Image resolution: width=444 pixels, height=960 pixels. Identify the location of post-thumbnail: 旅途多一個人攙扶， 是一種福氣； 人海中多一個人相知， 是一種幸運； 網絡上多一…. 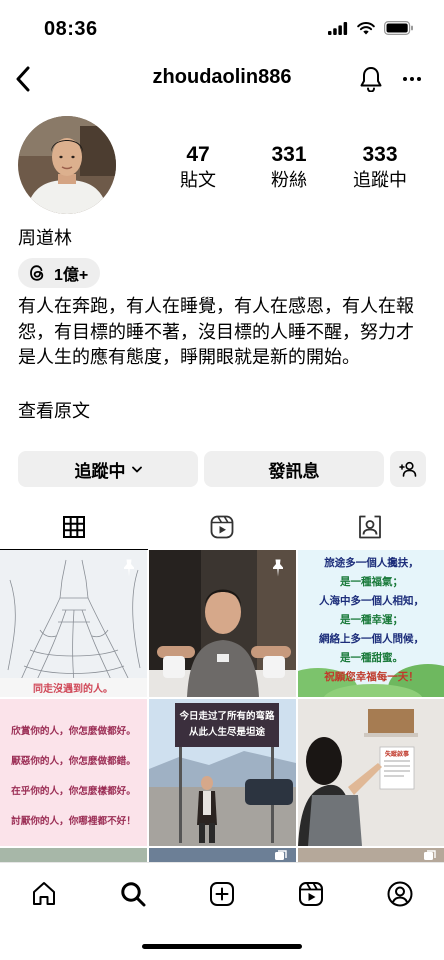
(371, 623).